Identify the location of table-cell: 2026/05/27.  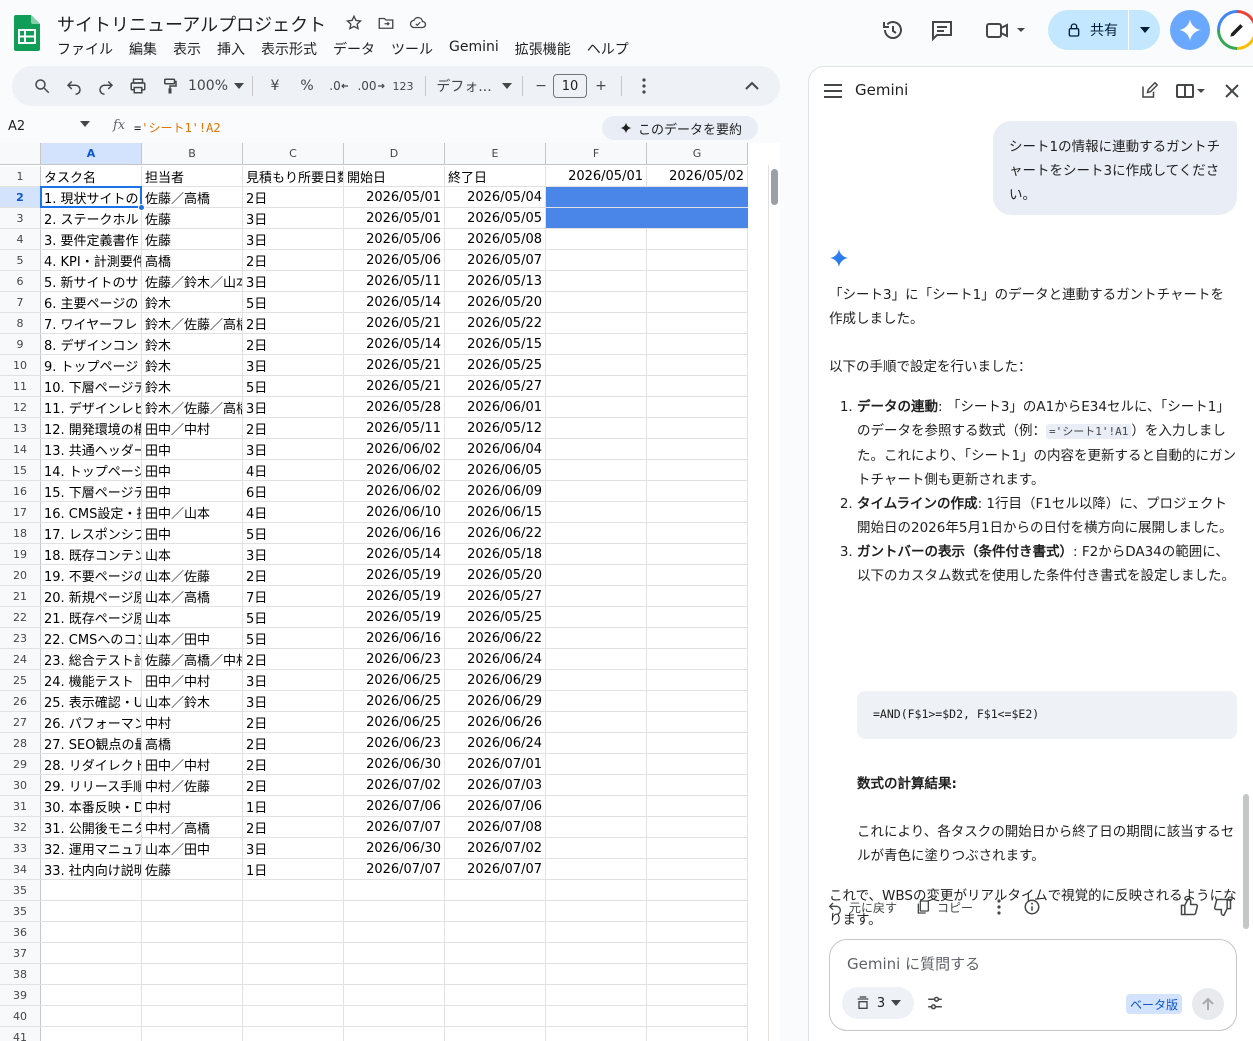
(495, 596).